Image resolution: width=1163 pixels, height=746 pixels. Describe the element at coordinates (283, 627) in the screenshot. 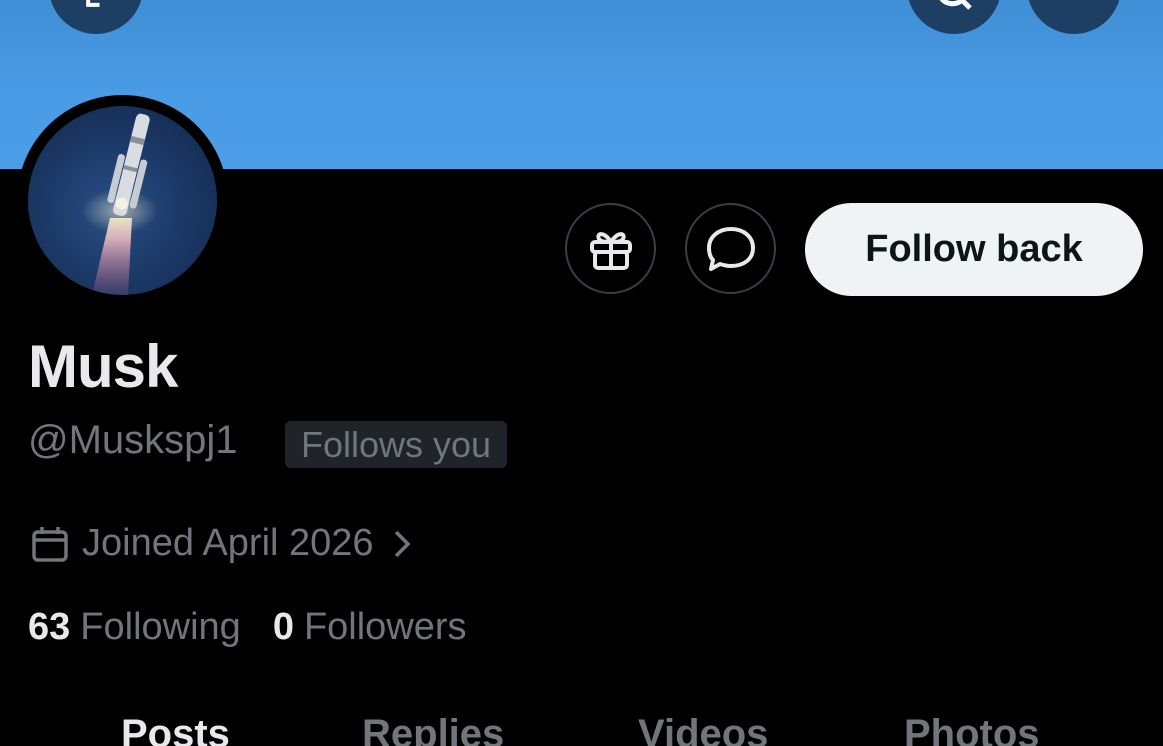

I see `followers-count: 0` at that location.